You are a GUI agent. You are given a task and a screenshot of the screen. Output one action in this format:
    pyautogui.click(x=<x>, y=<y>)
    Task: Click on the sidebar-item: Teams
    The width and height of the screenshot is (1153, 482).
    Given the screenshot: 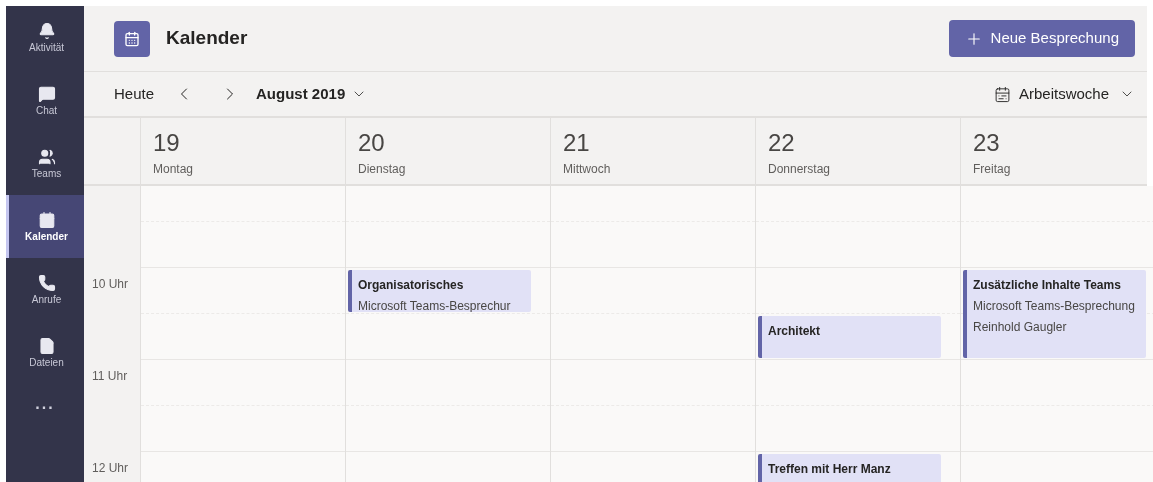 What is the action you would take?
    pyautogui.click(x=45, y=163)
    